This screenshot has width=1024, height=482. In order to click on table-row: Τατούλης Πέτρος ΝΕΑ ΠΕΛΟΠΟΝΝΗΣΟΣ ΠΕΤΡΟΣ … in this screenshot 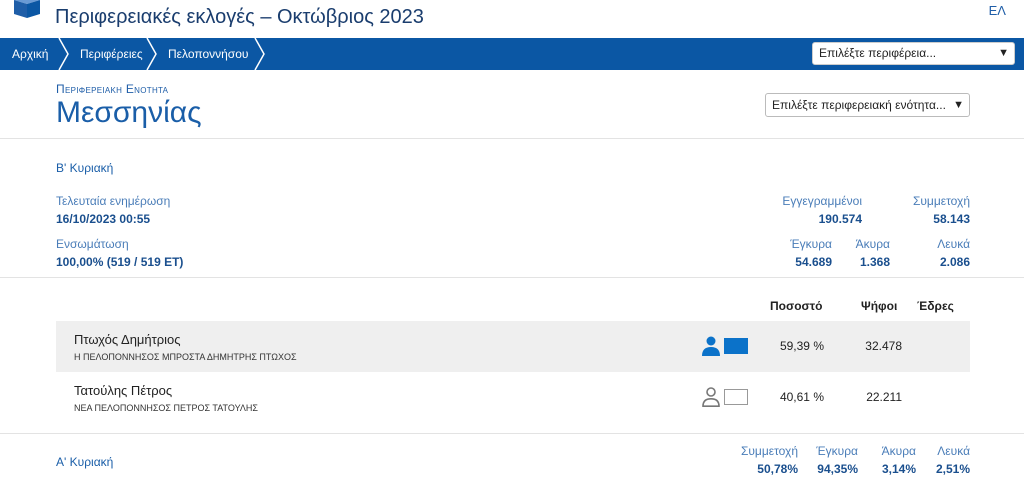, I will do `click(513, 397)`.